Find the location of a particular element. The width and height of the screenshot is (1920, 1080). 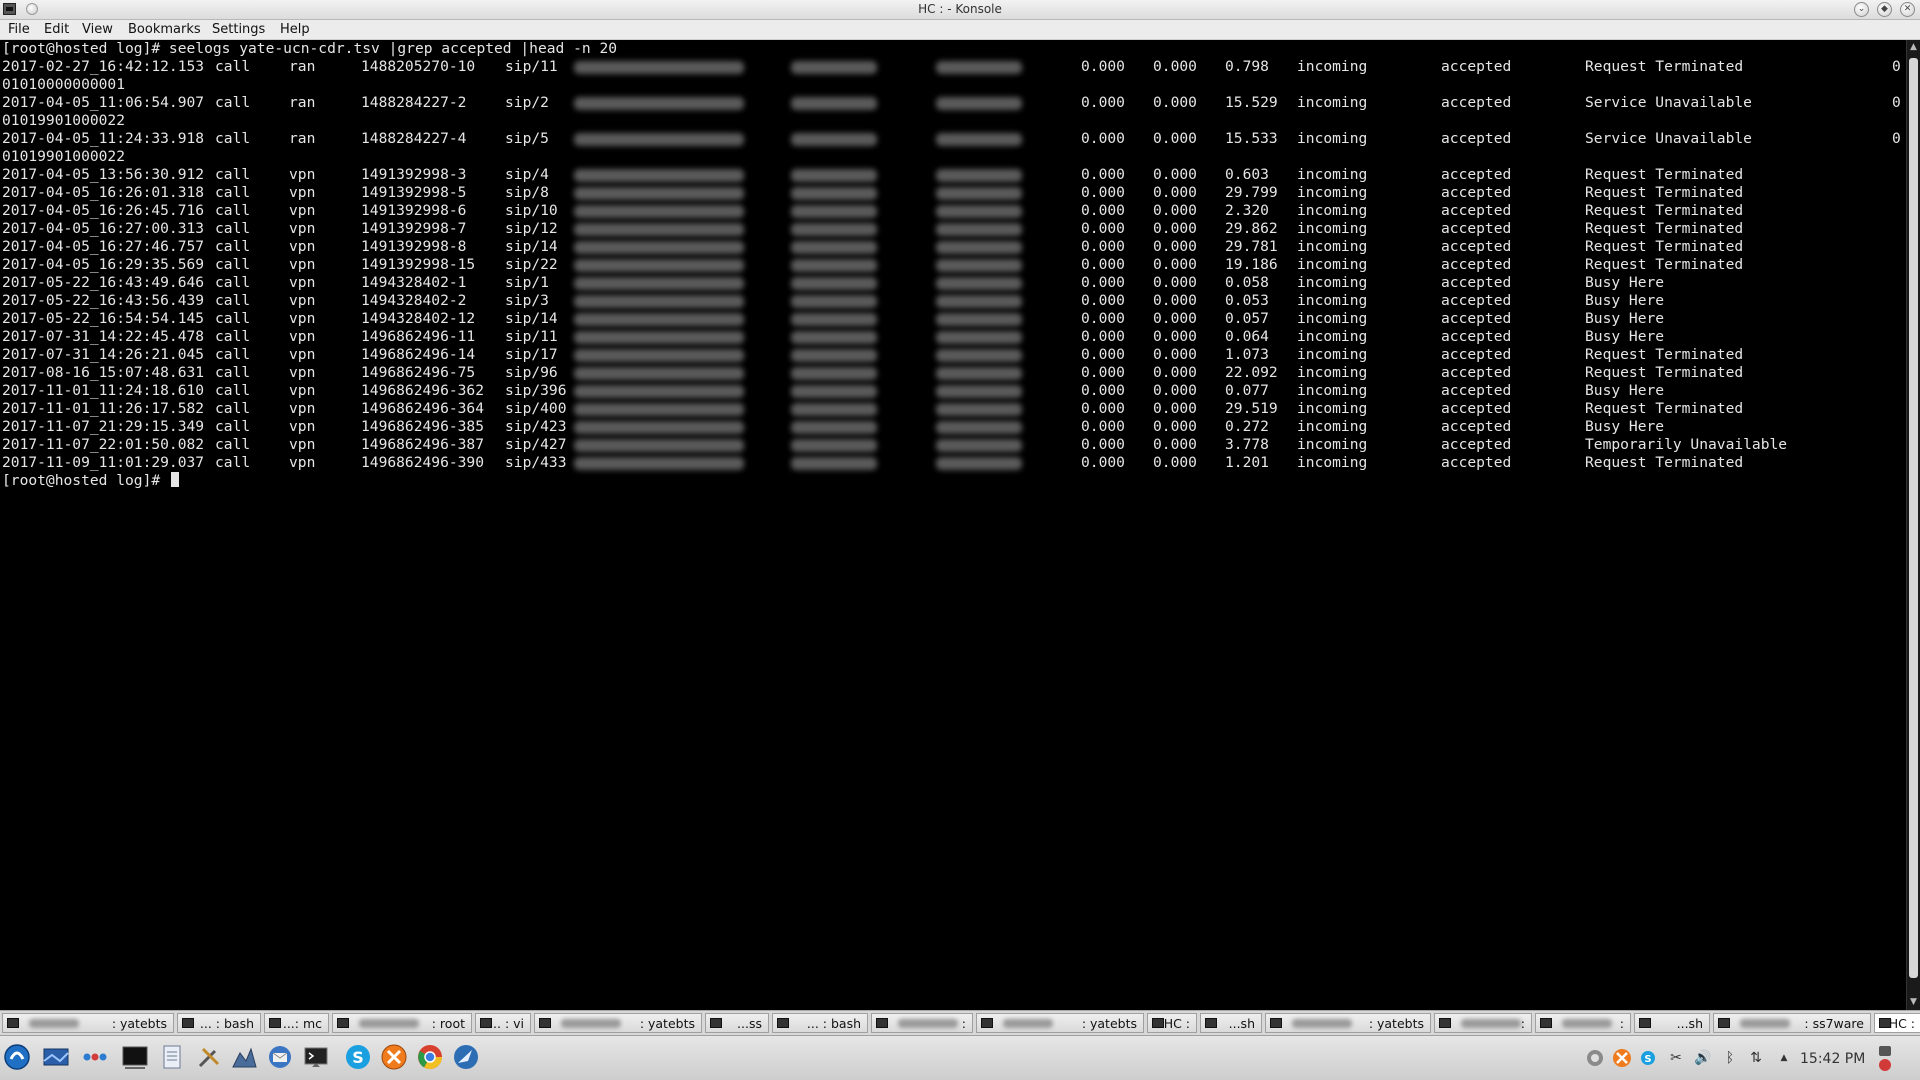

clock: 15:42 PM is located at coordinates (1832, 1059).